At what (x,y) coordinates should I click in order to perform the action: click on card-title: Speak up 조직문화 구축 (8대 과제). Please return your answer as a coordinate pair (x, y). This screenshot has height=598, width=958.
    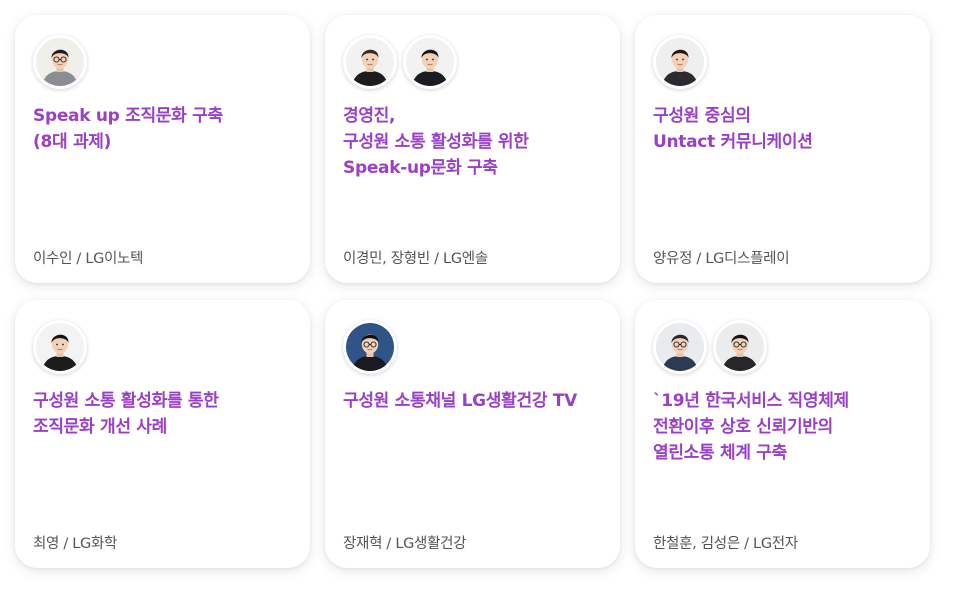
    Looking at the image, I should click on (128, 129).